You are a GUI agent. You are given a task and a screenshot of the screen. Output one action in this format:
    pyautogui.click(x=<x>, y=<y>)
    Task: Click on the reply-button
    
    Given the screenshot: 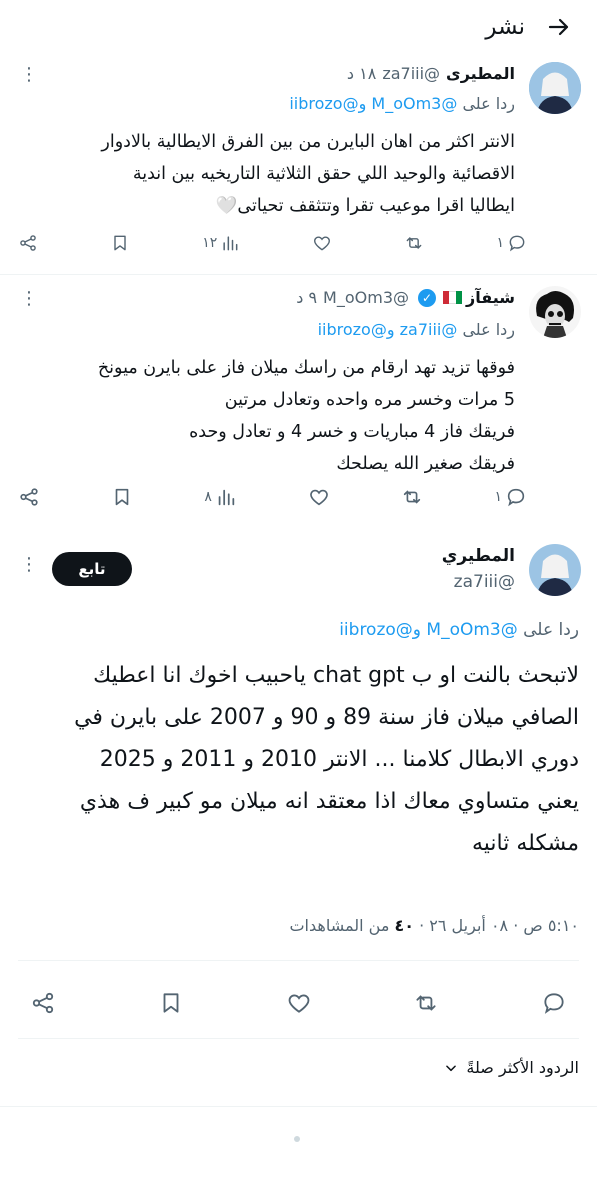 What is the action you would take?
    pyautogui.click(x=554, y=1005)
    